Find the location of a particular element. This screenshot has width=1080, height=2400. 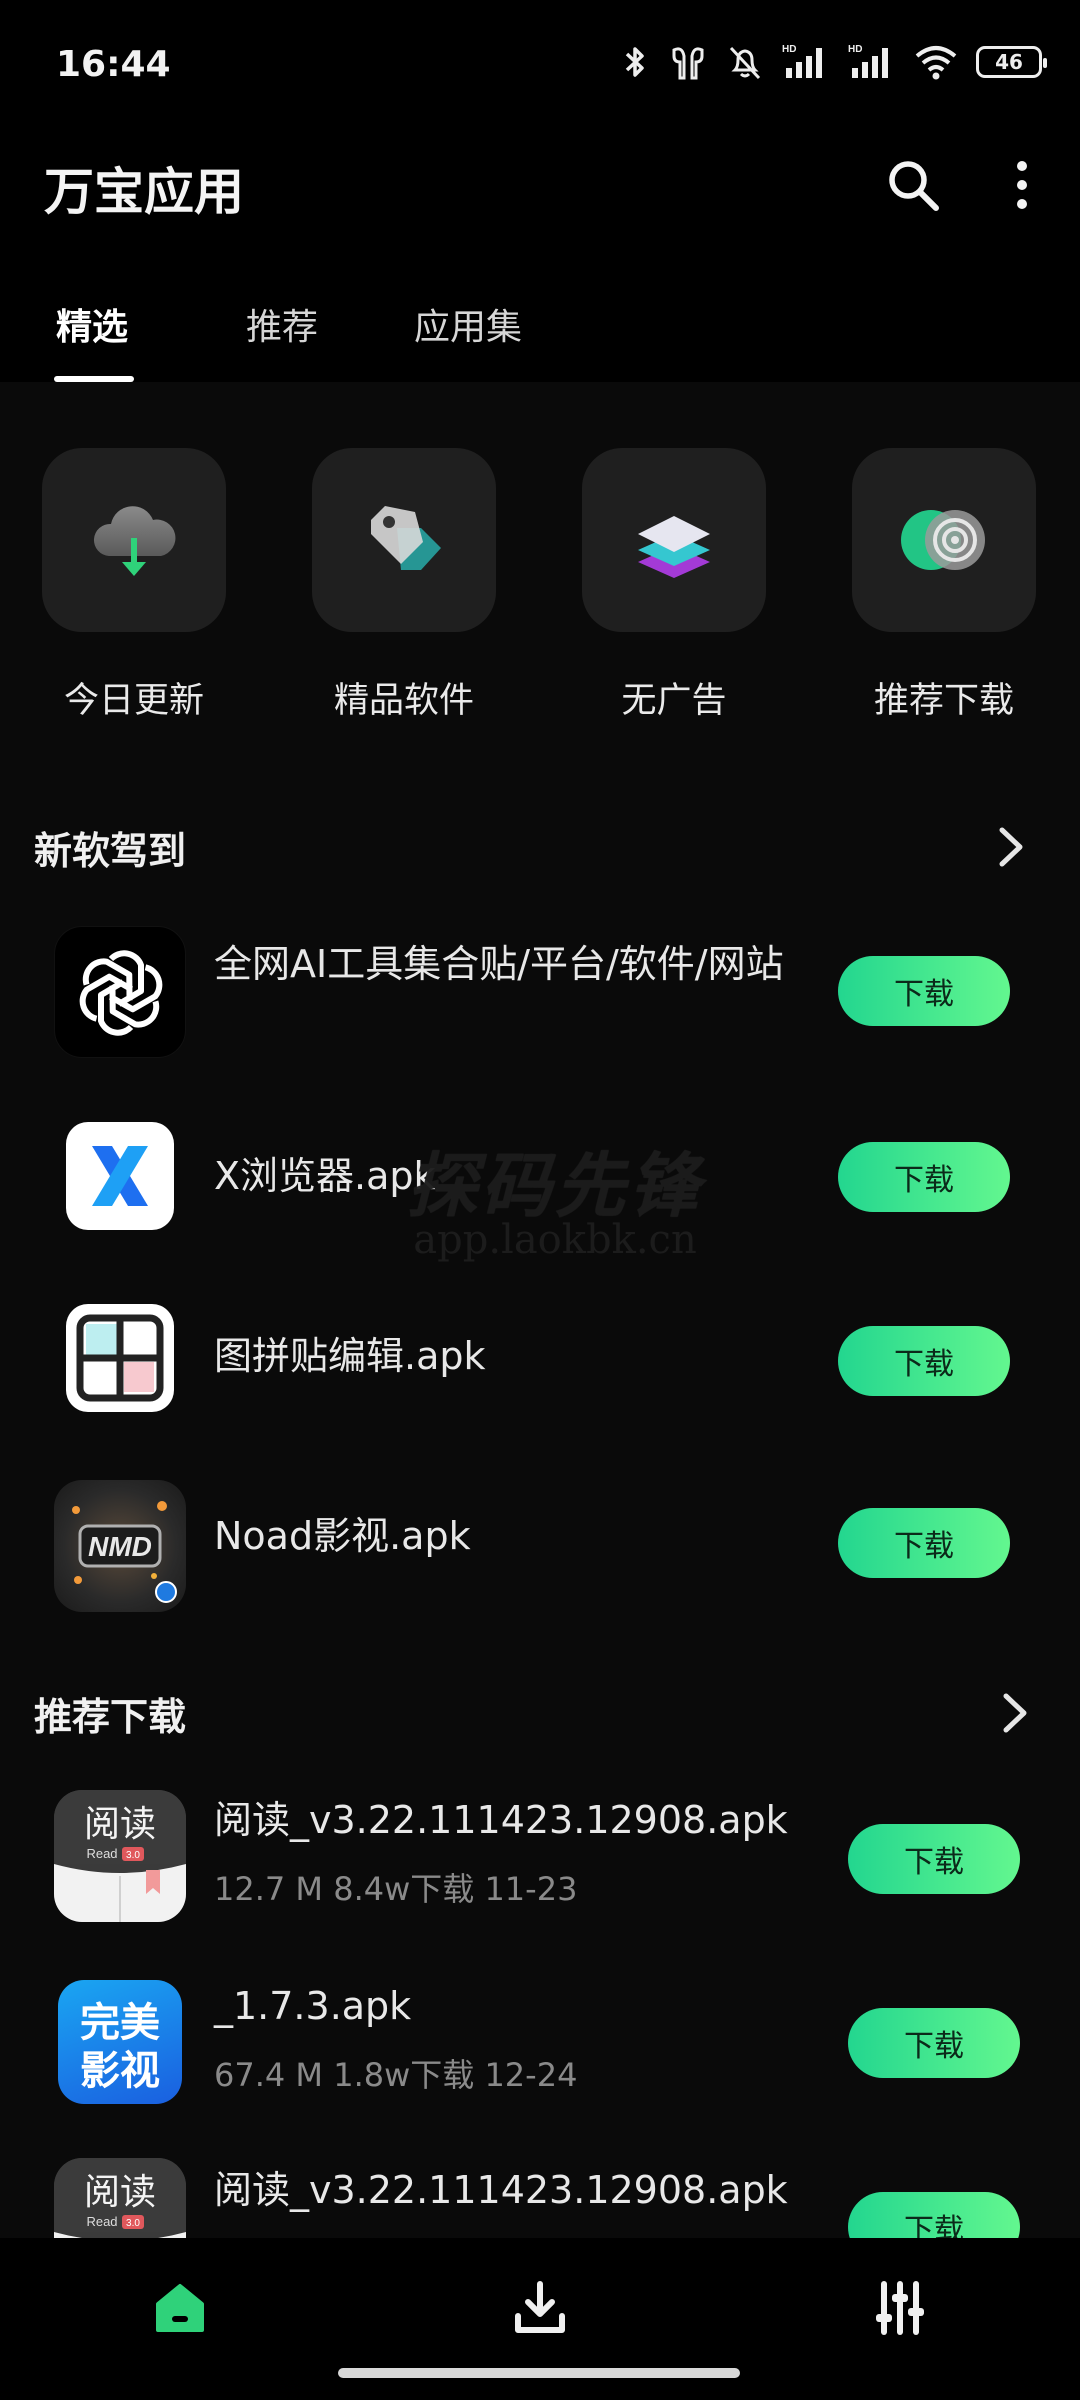

mute-bell-icon is located at coordinates (745, 63).